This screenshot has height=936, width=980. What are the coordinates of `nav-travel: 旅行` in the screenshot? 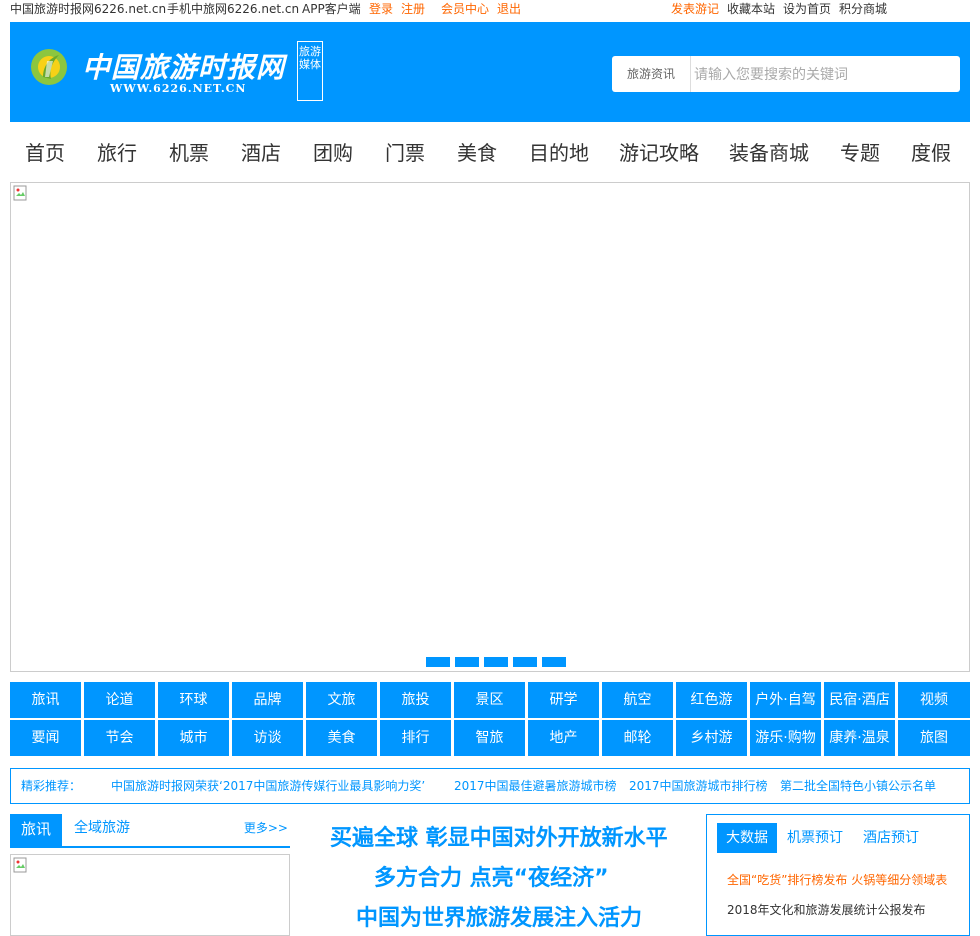 It's located at (117, 153).